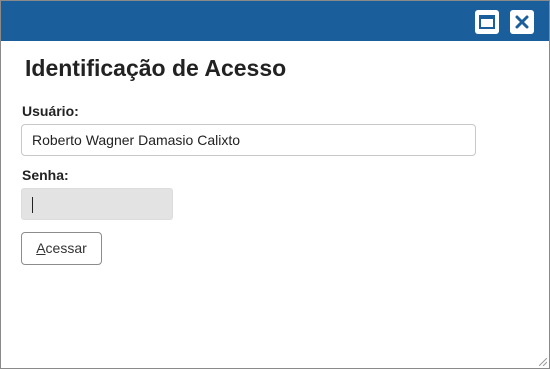 The height and width of the screenshot is (369, 550). Describe the element at coordinates (156, 68) in the screenshot. I see `page-title: Identificação de Acesso` at that location.